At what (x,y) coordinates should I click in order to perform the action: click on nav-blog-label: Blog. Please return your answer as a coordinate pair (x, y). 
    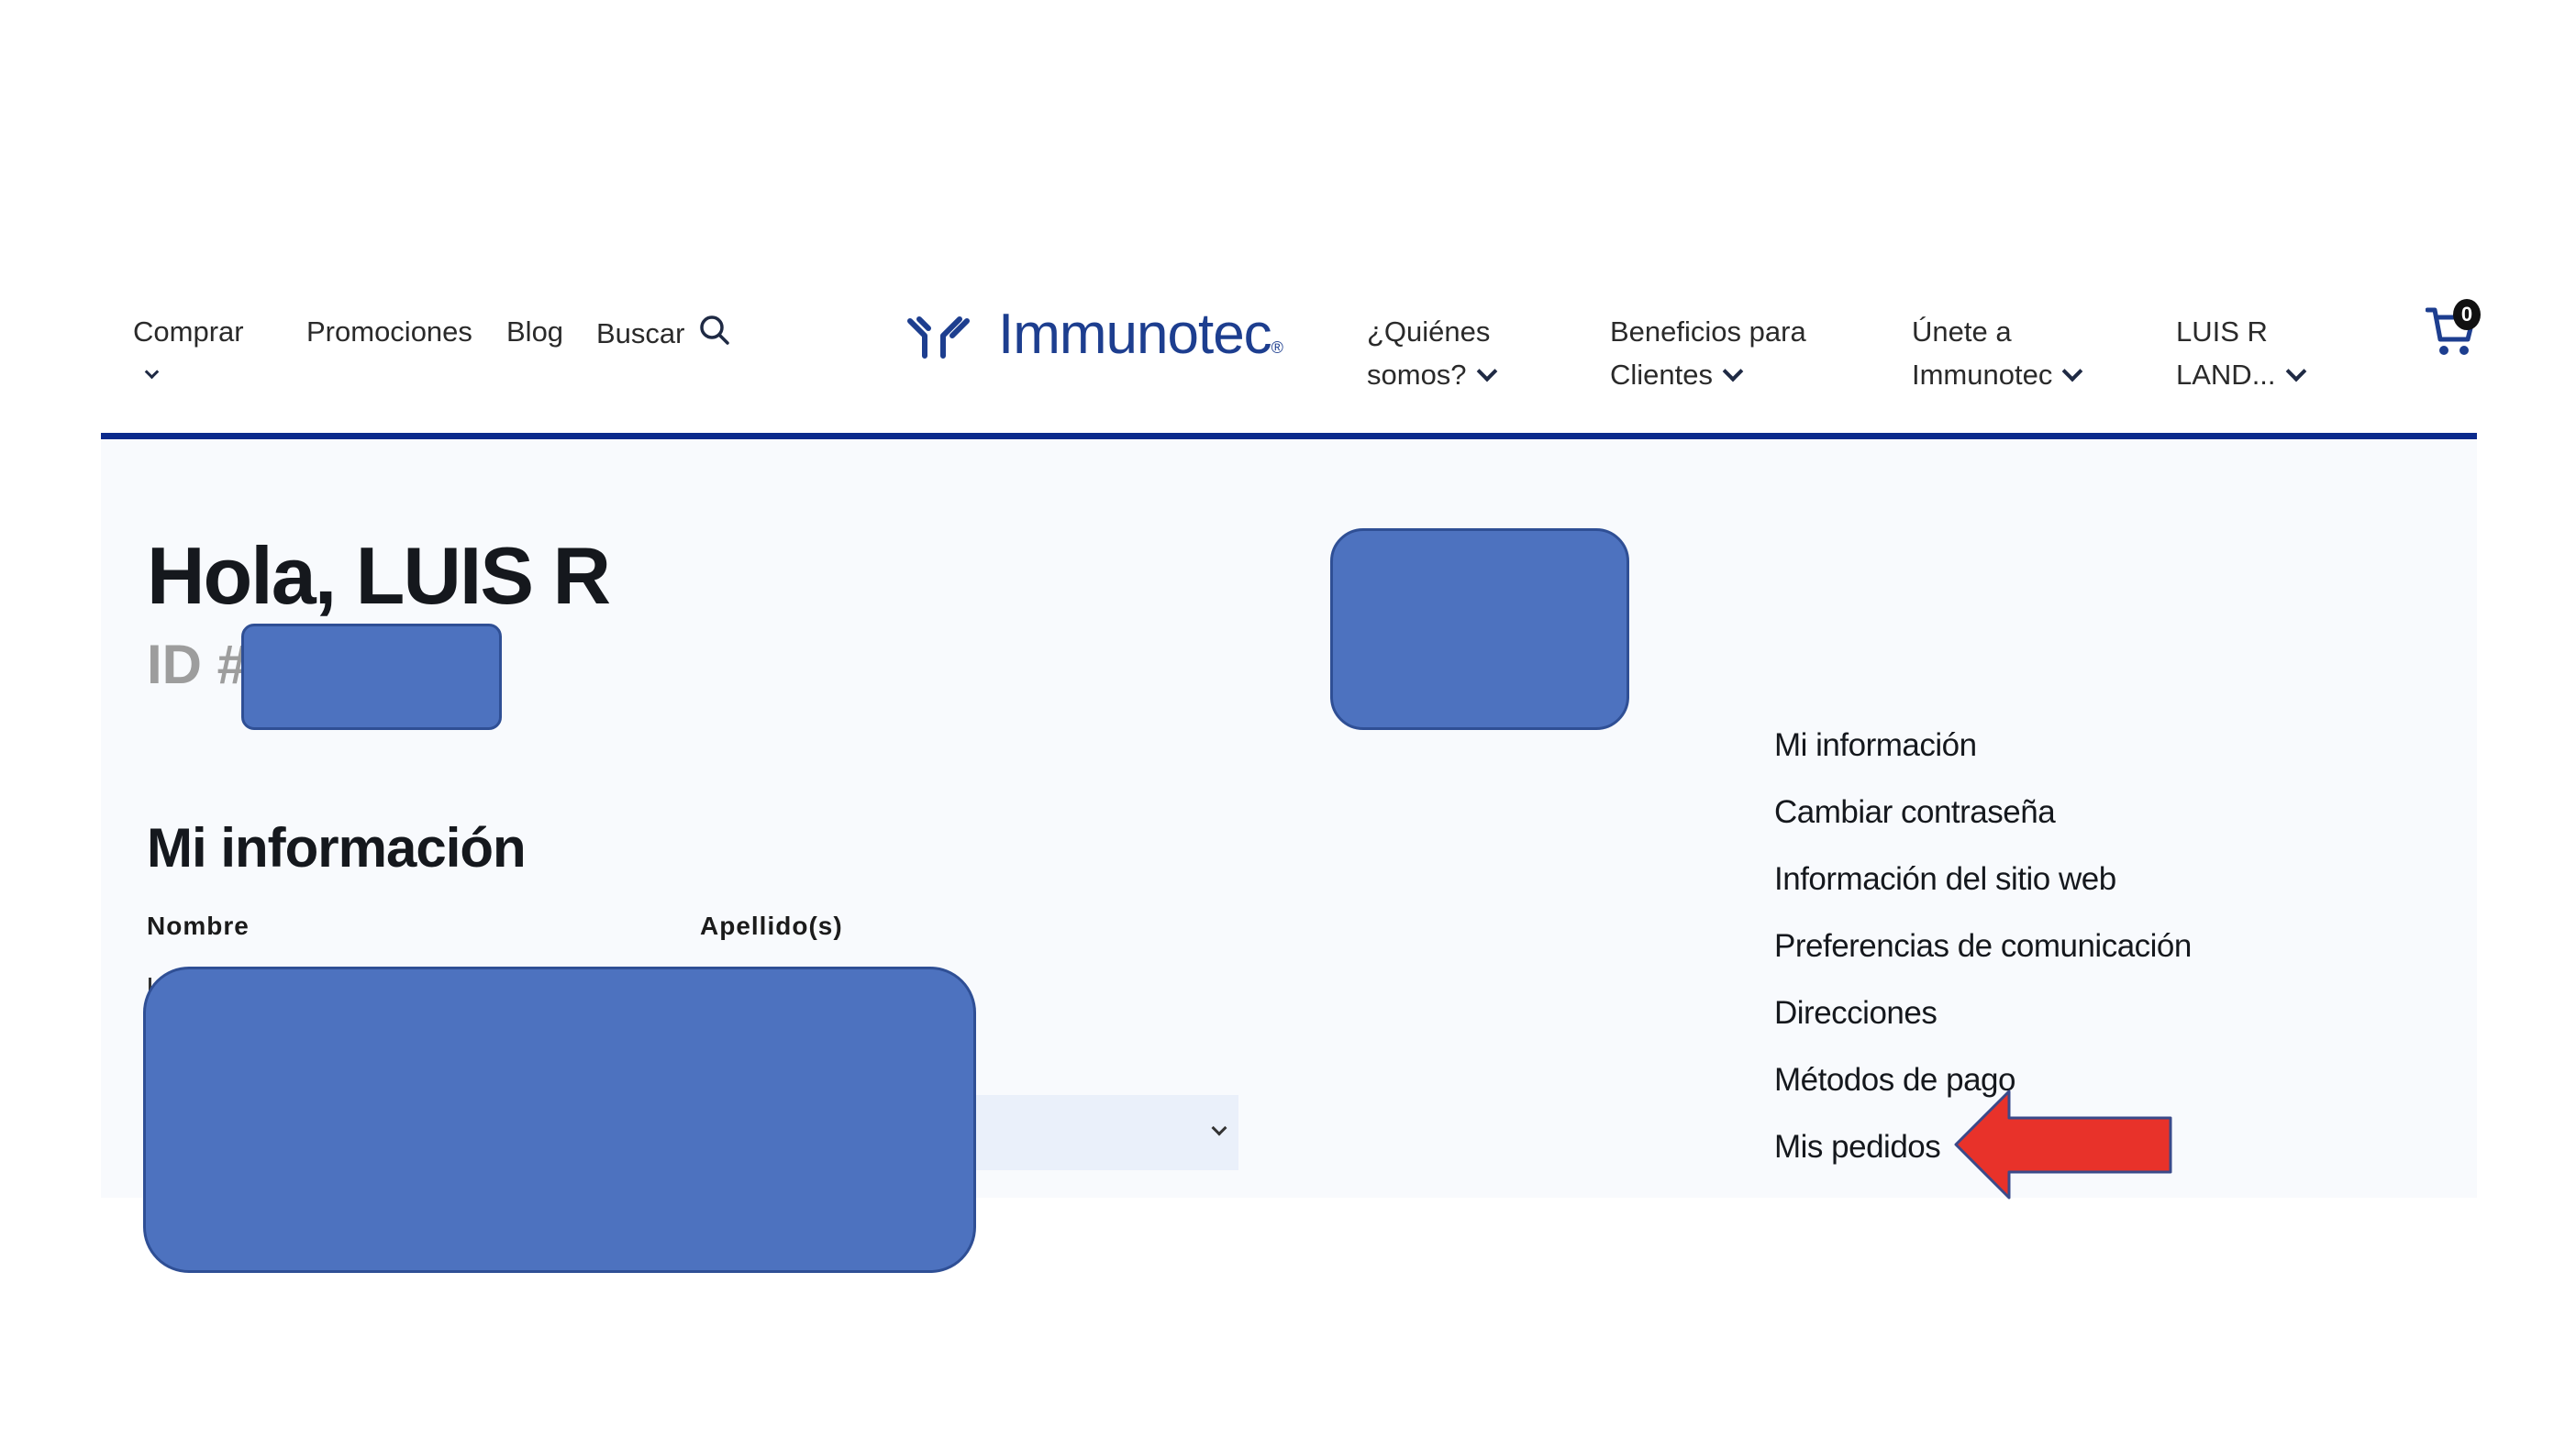
    Looking at the image, I should click on (535, 331).